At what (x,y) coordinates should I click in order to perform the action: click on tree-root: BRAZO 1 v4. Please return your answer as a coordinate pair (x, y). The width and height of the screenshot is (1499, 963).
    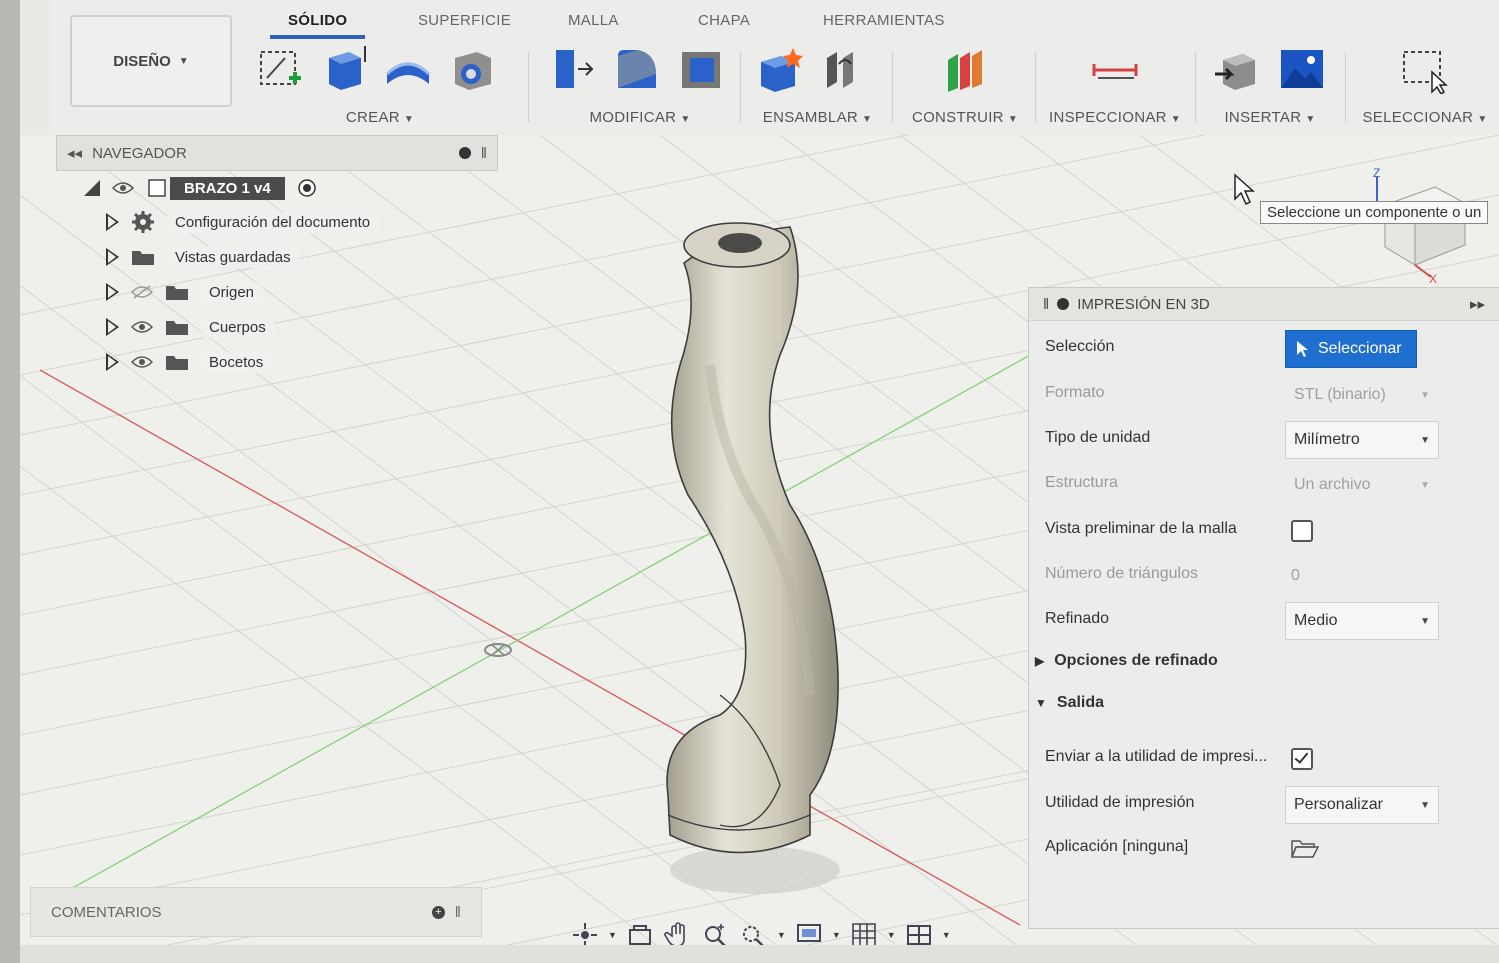
    Looking at the image, I should click on (200, 188).